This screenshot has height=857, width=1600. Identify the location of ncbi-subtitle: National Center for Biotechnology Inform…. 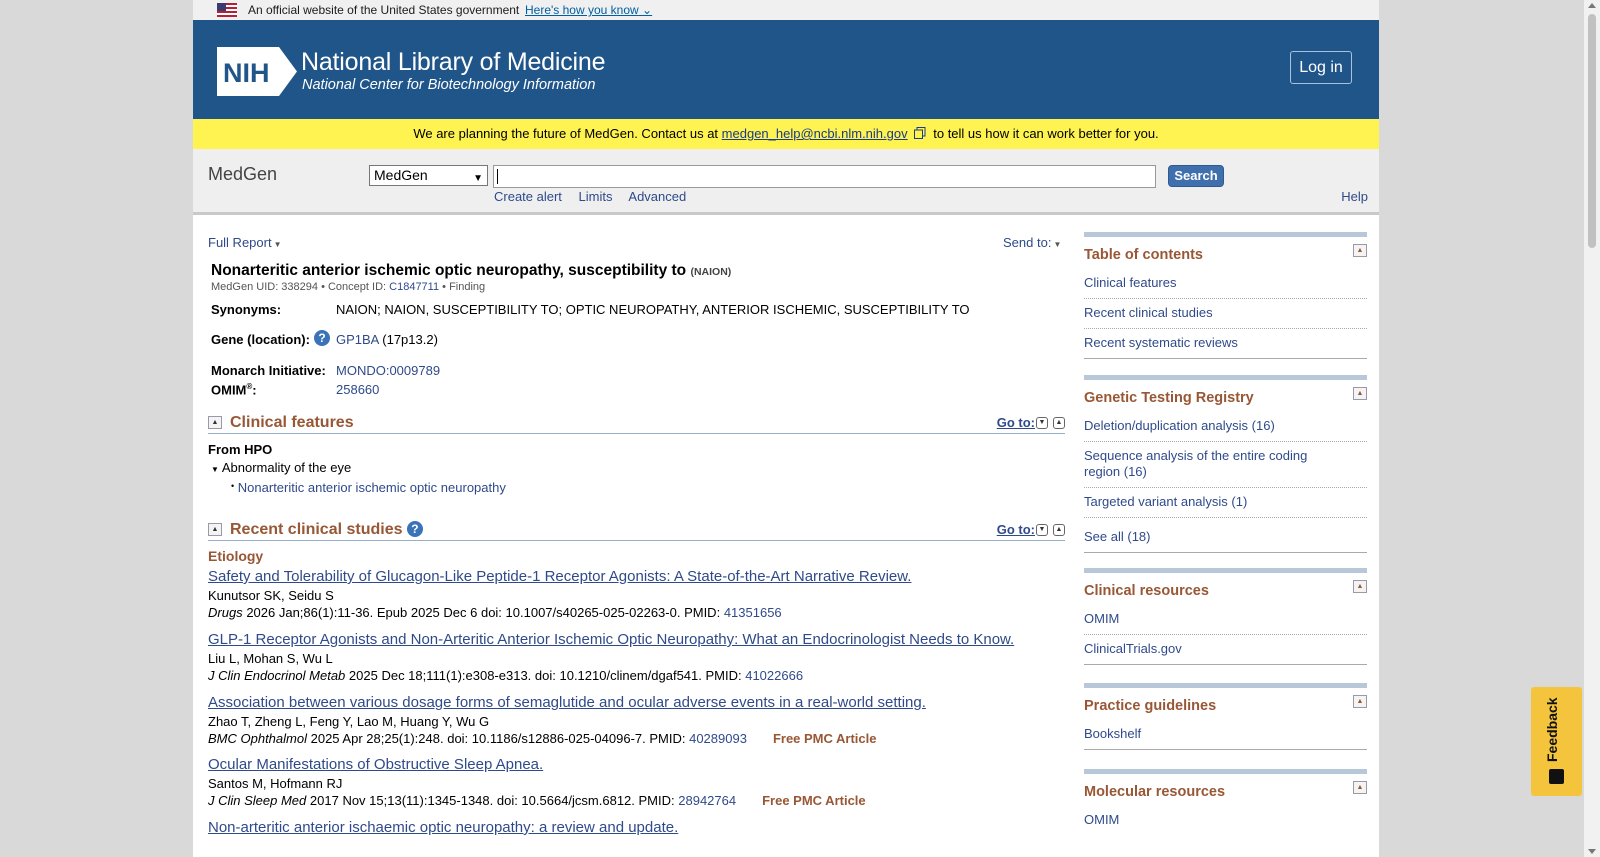
(449, 85).